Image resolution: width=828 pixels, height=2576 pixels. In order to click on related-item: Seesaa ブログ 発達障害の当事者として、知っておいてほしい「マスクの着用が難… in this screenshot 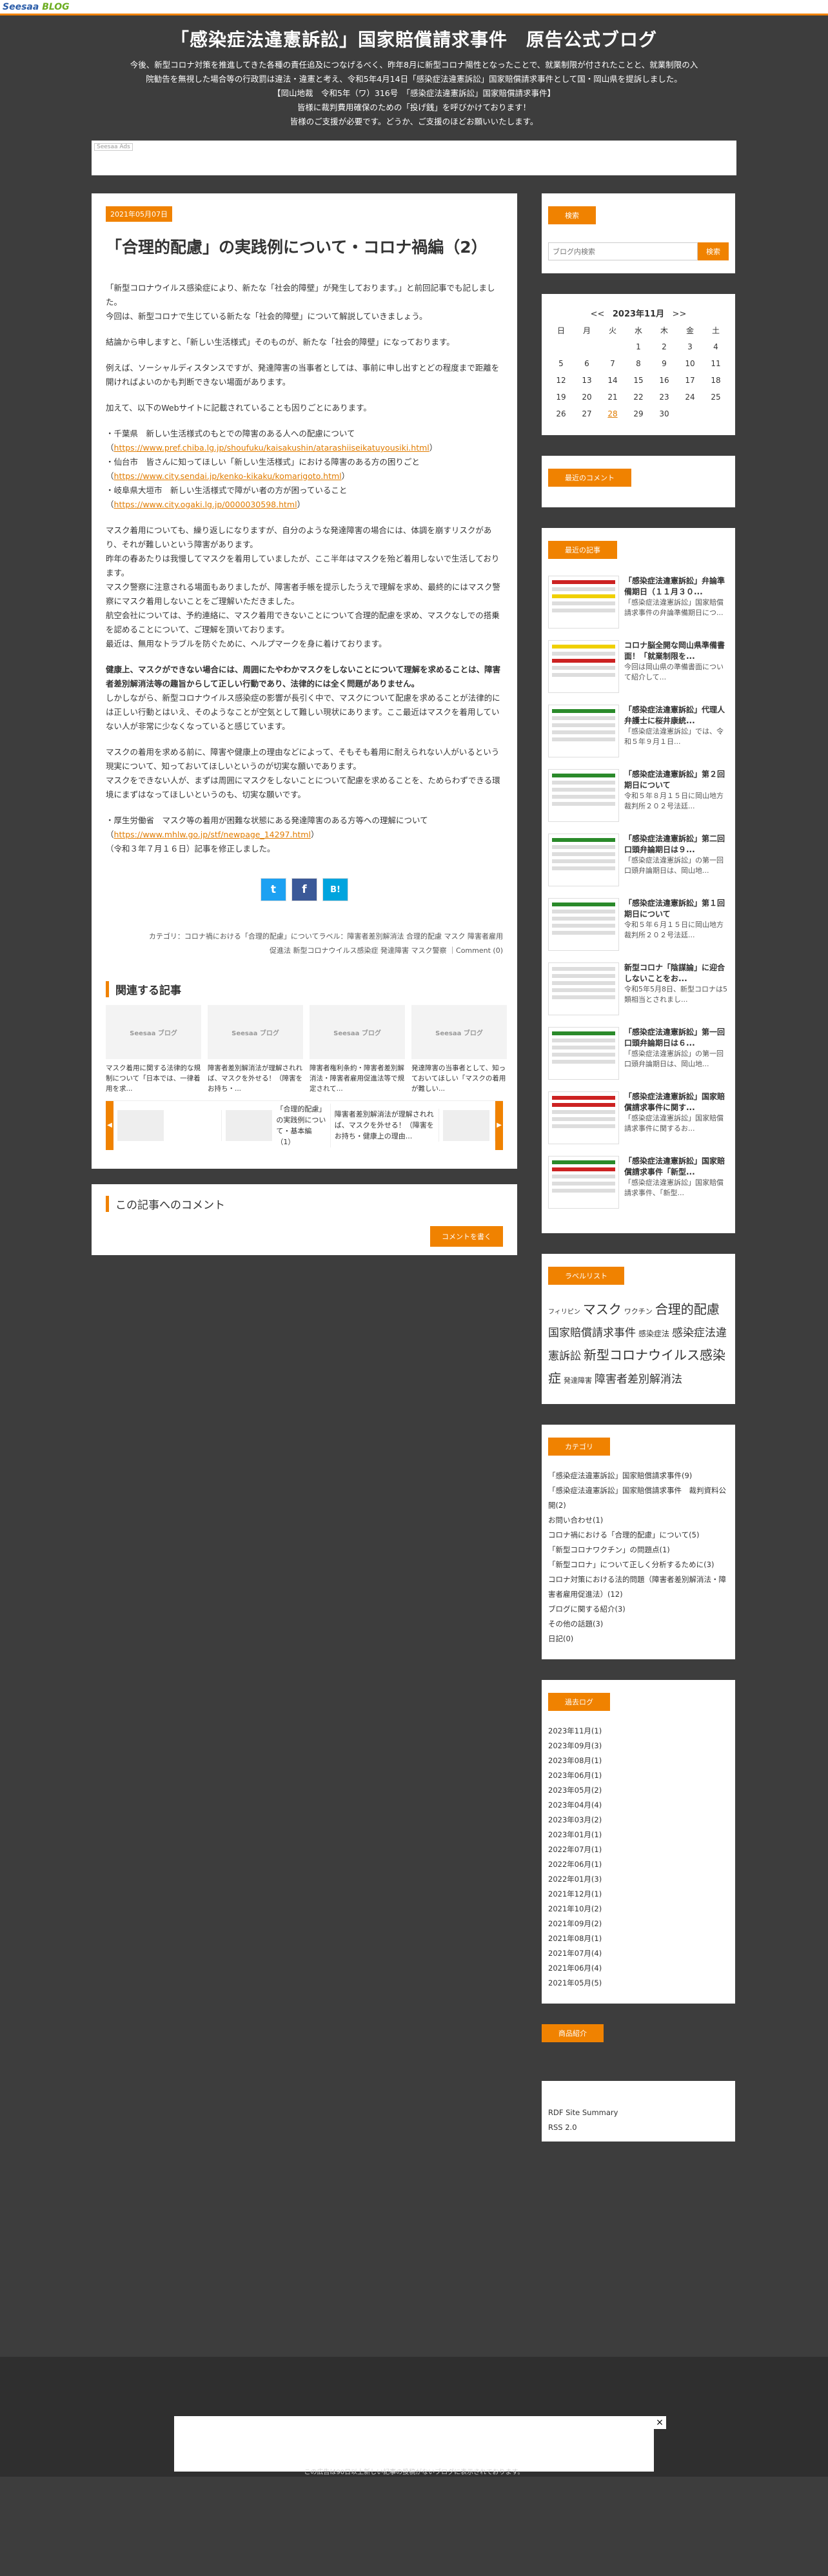, I will do `click(459, 1049)`.